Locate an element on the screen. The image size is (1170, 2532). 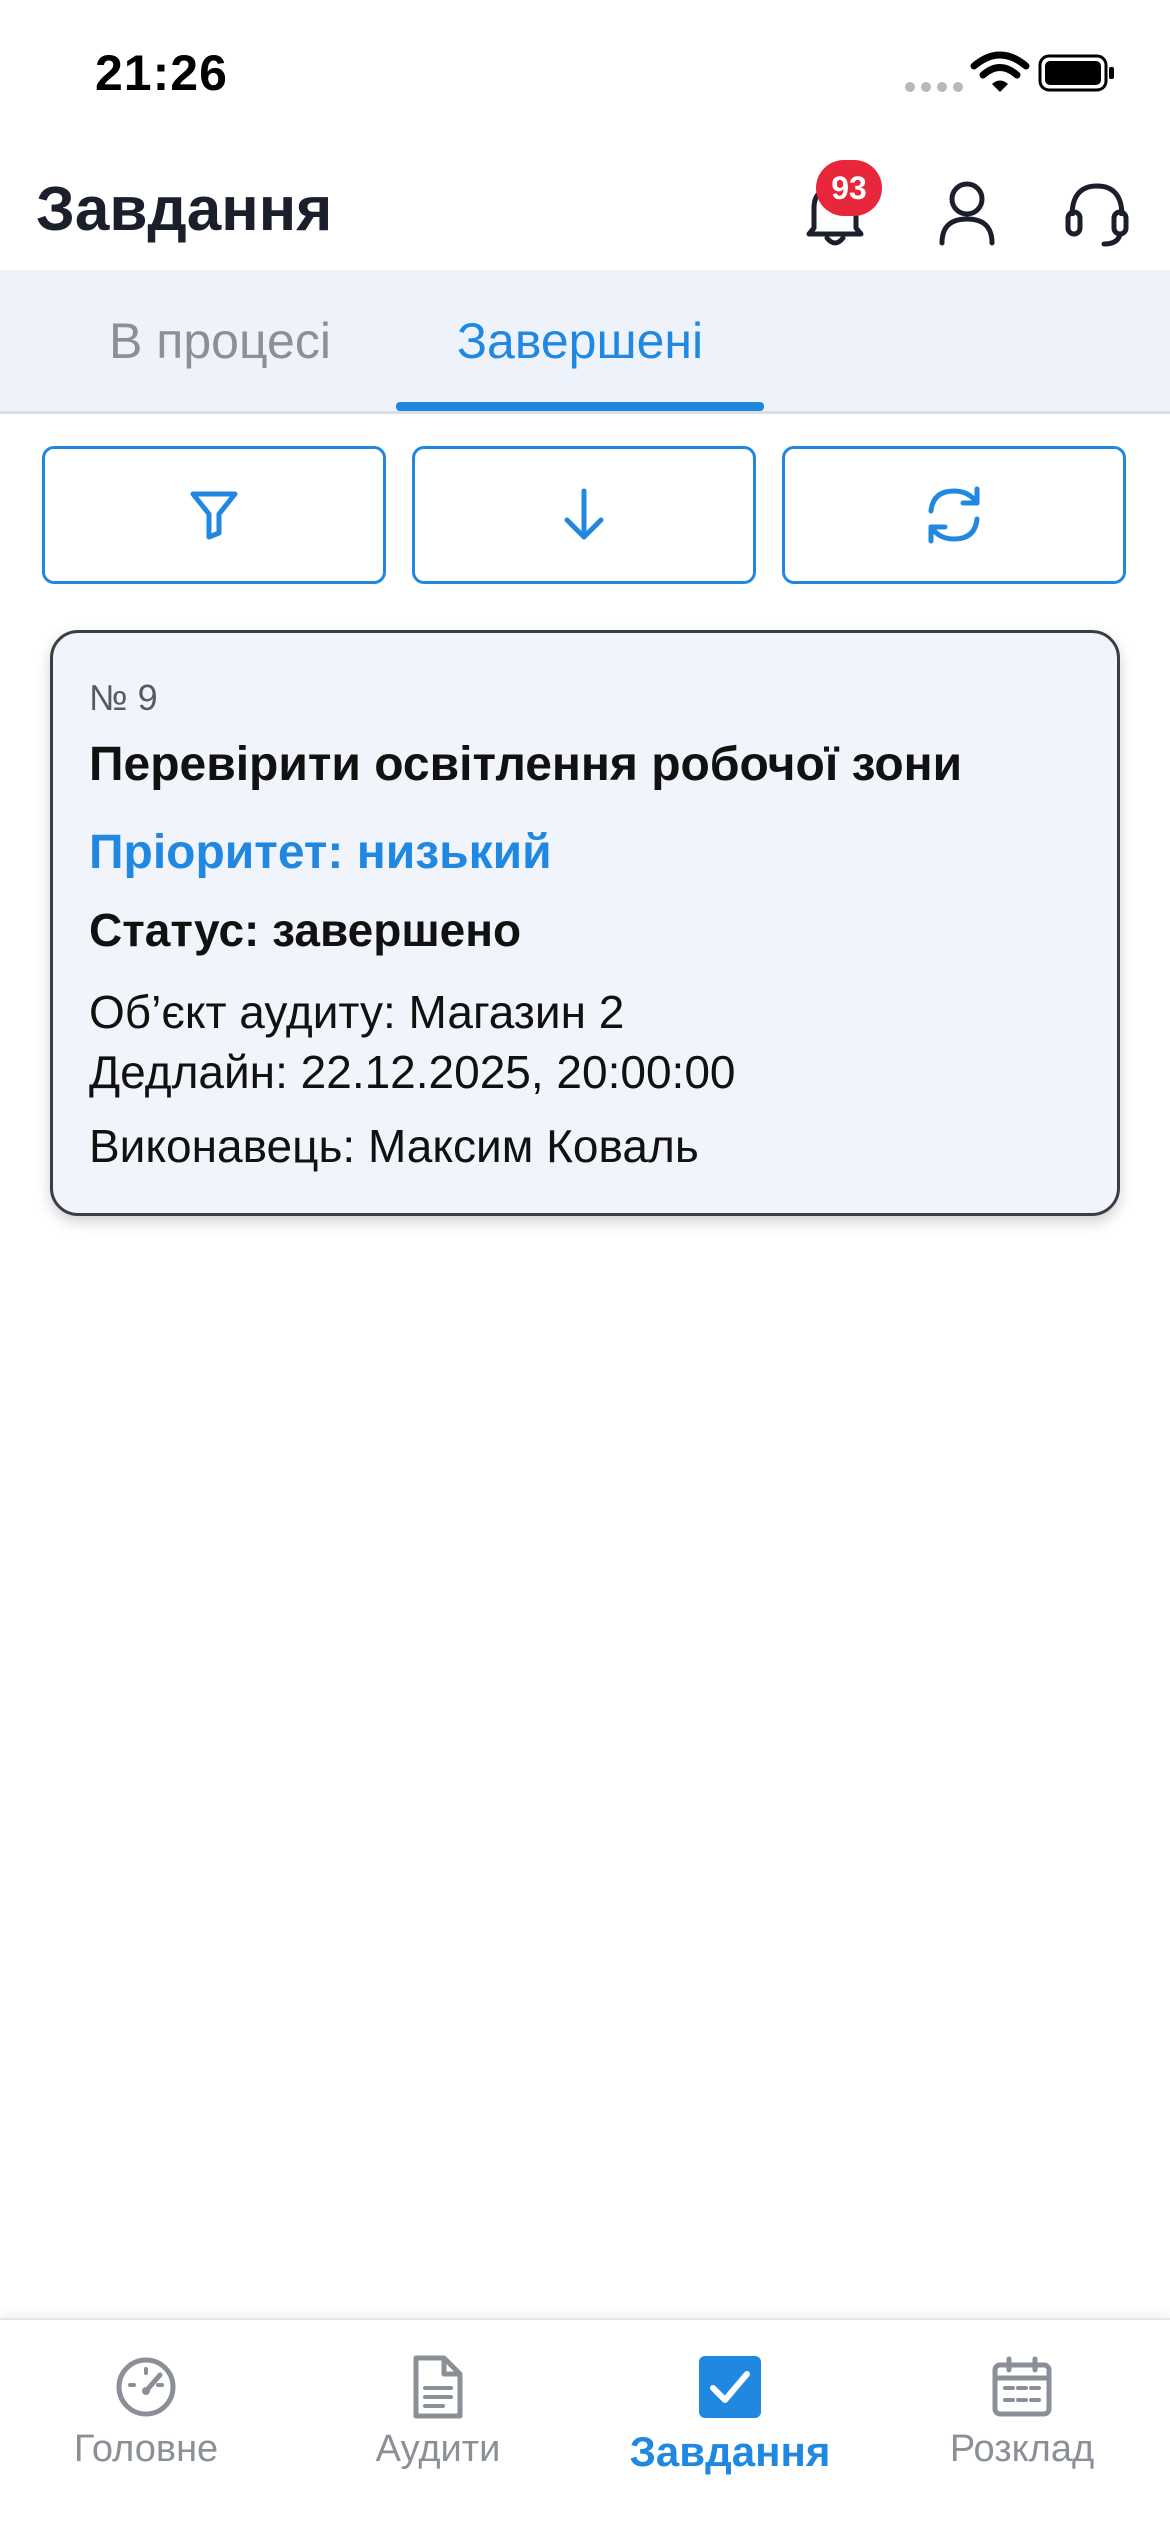
arrow-down-icon is located at coordinates (584, 514).